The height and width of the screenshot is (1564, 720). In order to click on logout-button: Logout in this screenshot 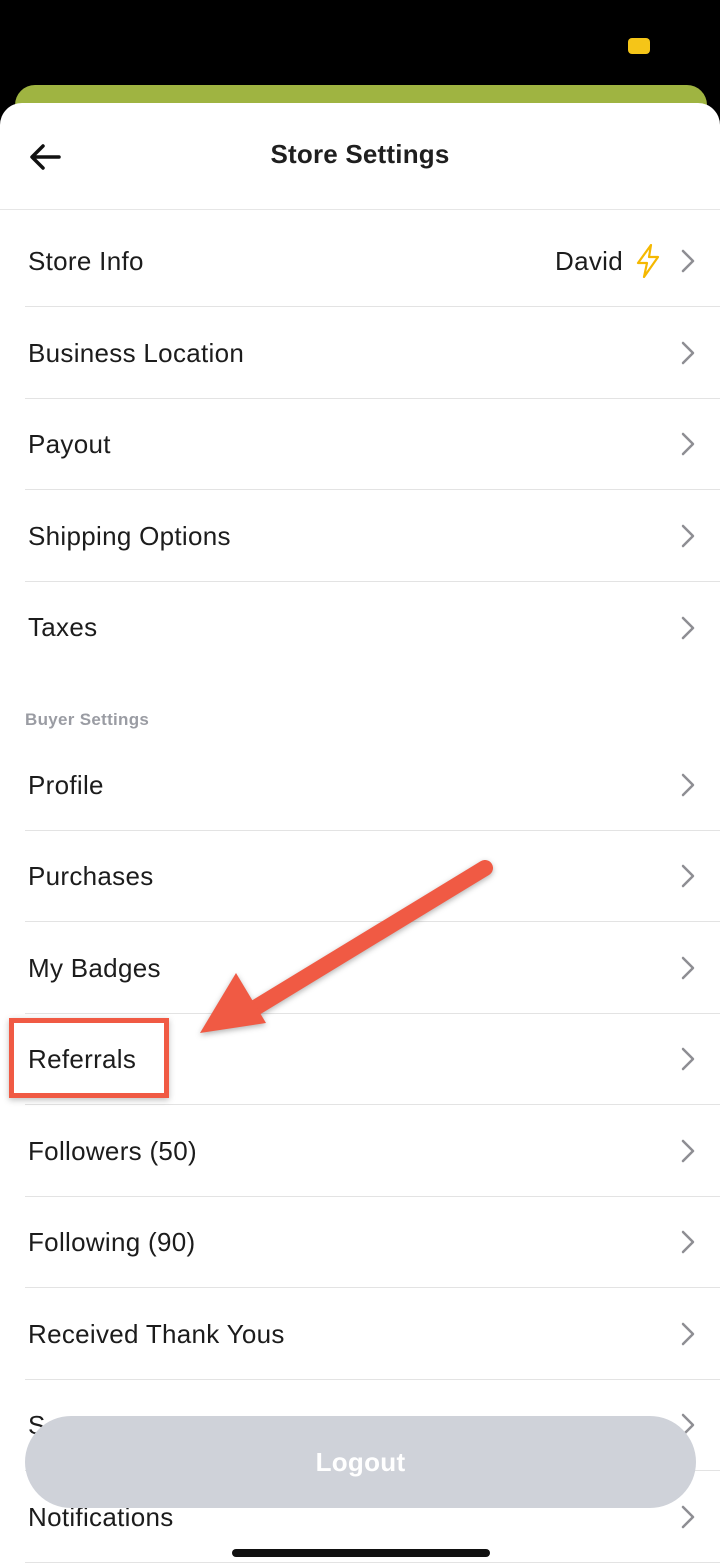, I will do `click(360, 1462)`.